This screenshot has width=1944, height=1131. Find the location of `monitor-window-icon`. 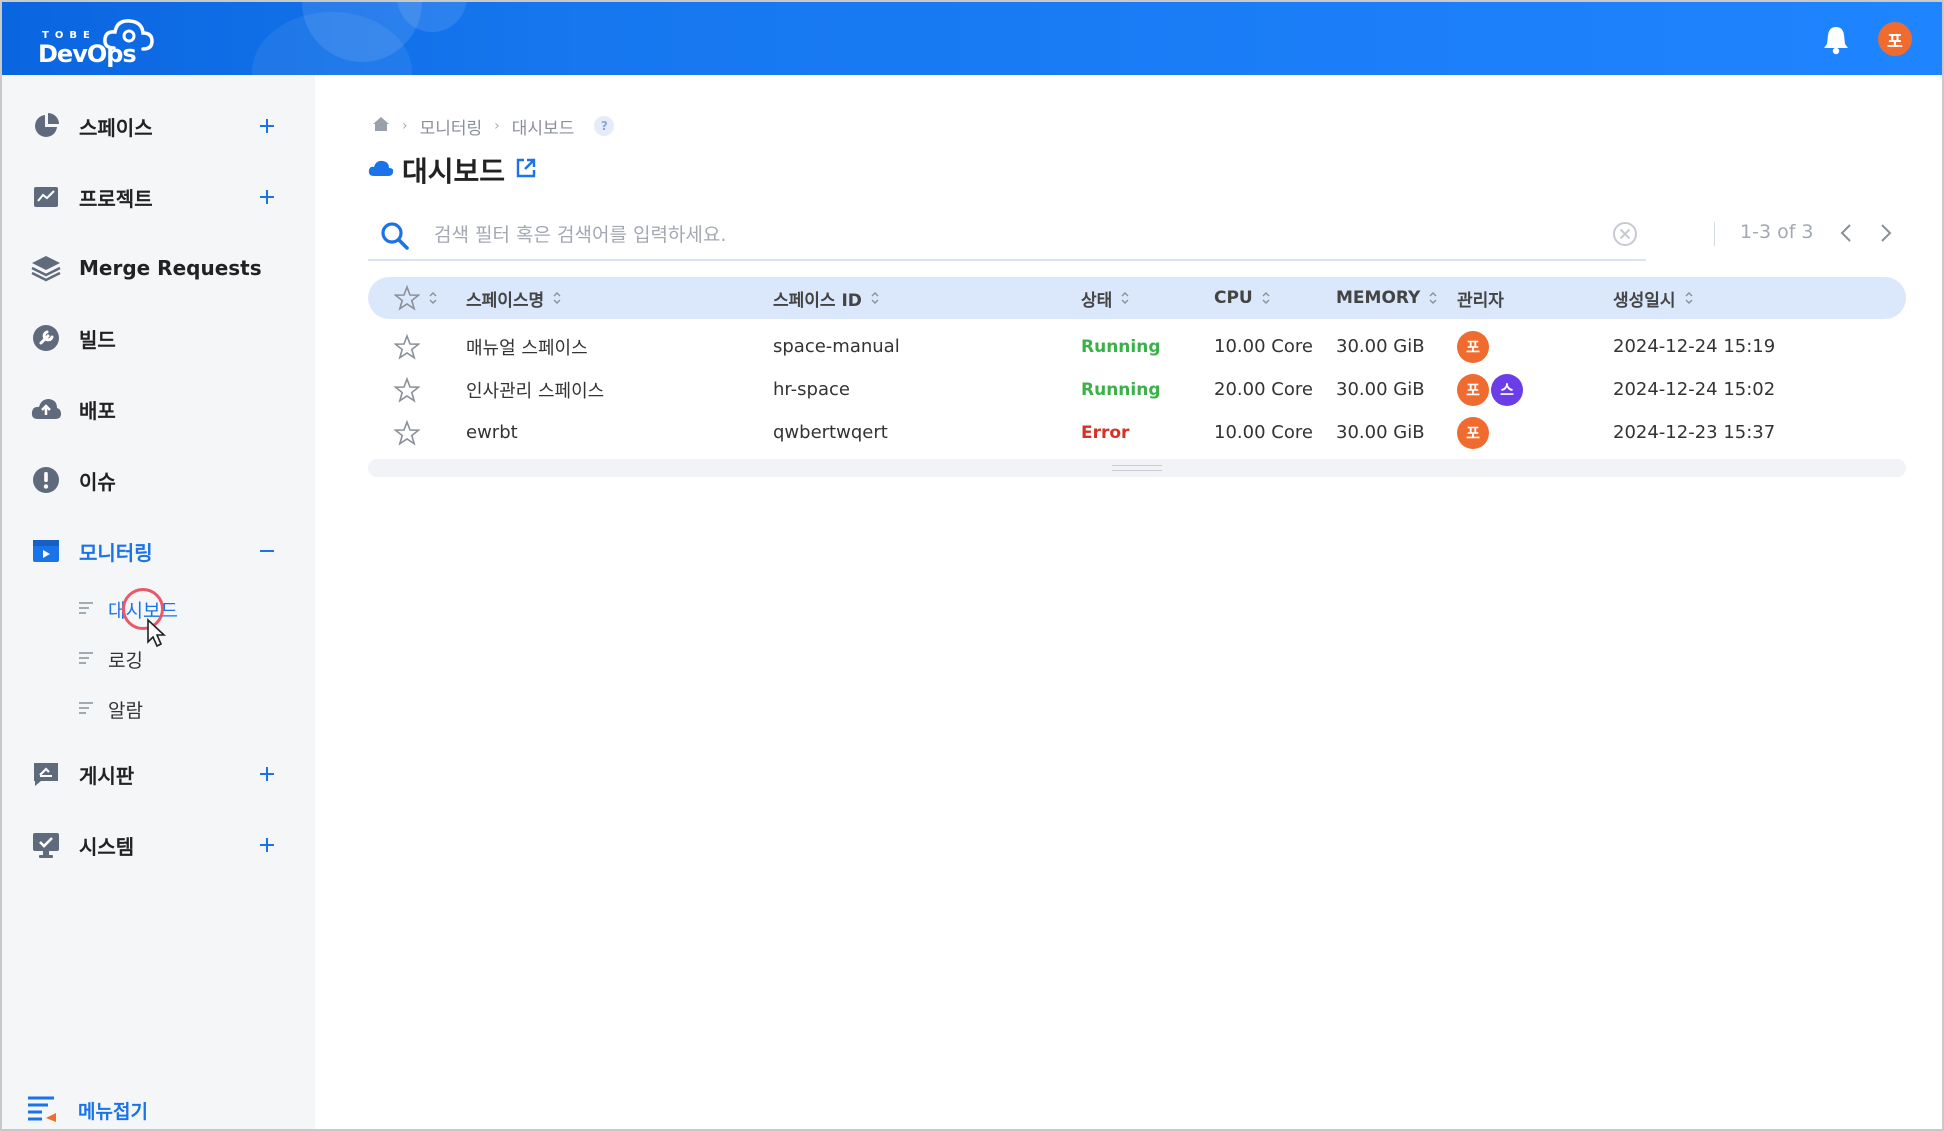

monitor-window-icon is located at coordinates (46, 551).